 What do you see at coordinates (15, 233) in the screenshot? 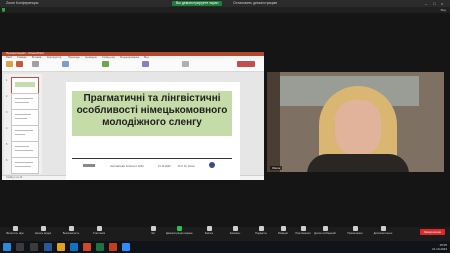
I see `control-label: Включить звук` at bounding box center [15, 233].